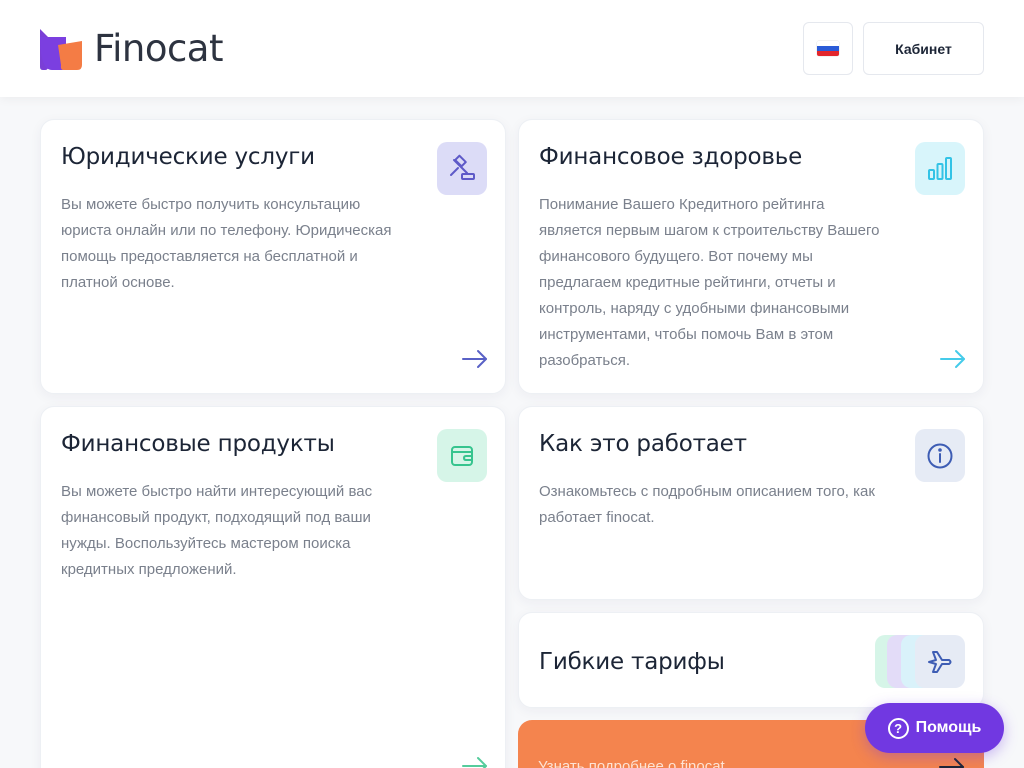 This screenshot has width=1024, height=768. Describe the element at coordinates (671, 157) in the screenshot. I see `card-title: Финансовое здоровье` at that location.